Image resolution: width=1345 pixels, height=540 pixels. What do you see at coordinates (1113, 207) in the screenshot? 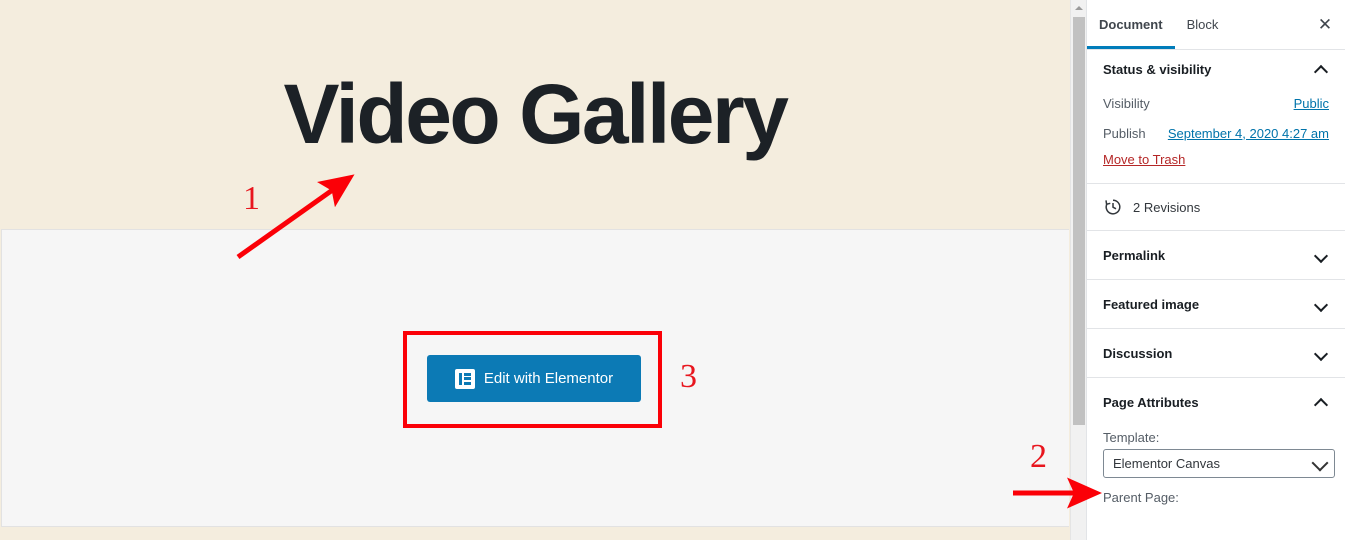
I see `clock-history-icon` at bounding box center [1113, 207].